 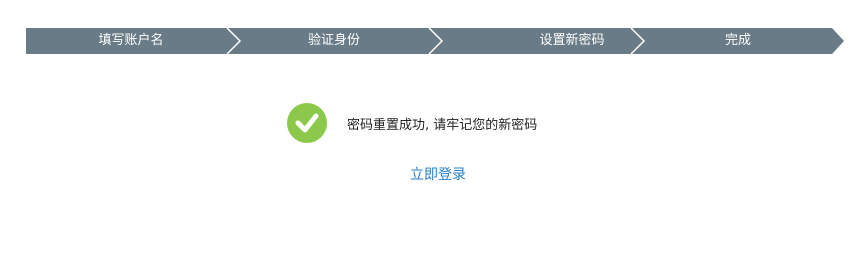 What do you see at coordinates (442, 125) in the screenshot?
I see `success-message: 密码重置成功, 请牢记您的新密码` at bounding box center [442, 125].